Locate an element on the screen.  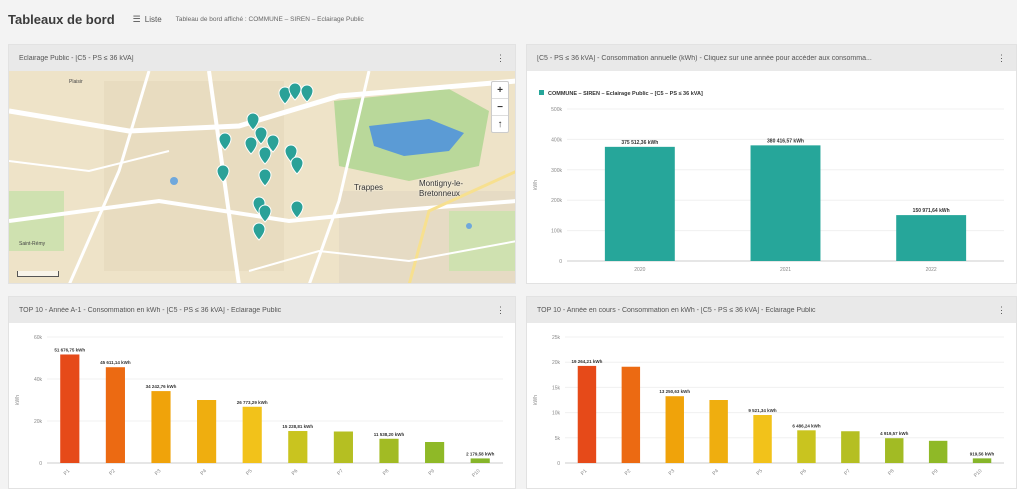
data-label: 9 521,34 kWh is located at coordinates (762, 410).